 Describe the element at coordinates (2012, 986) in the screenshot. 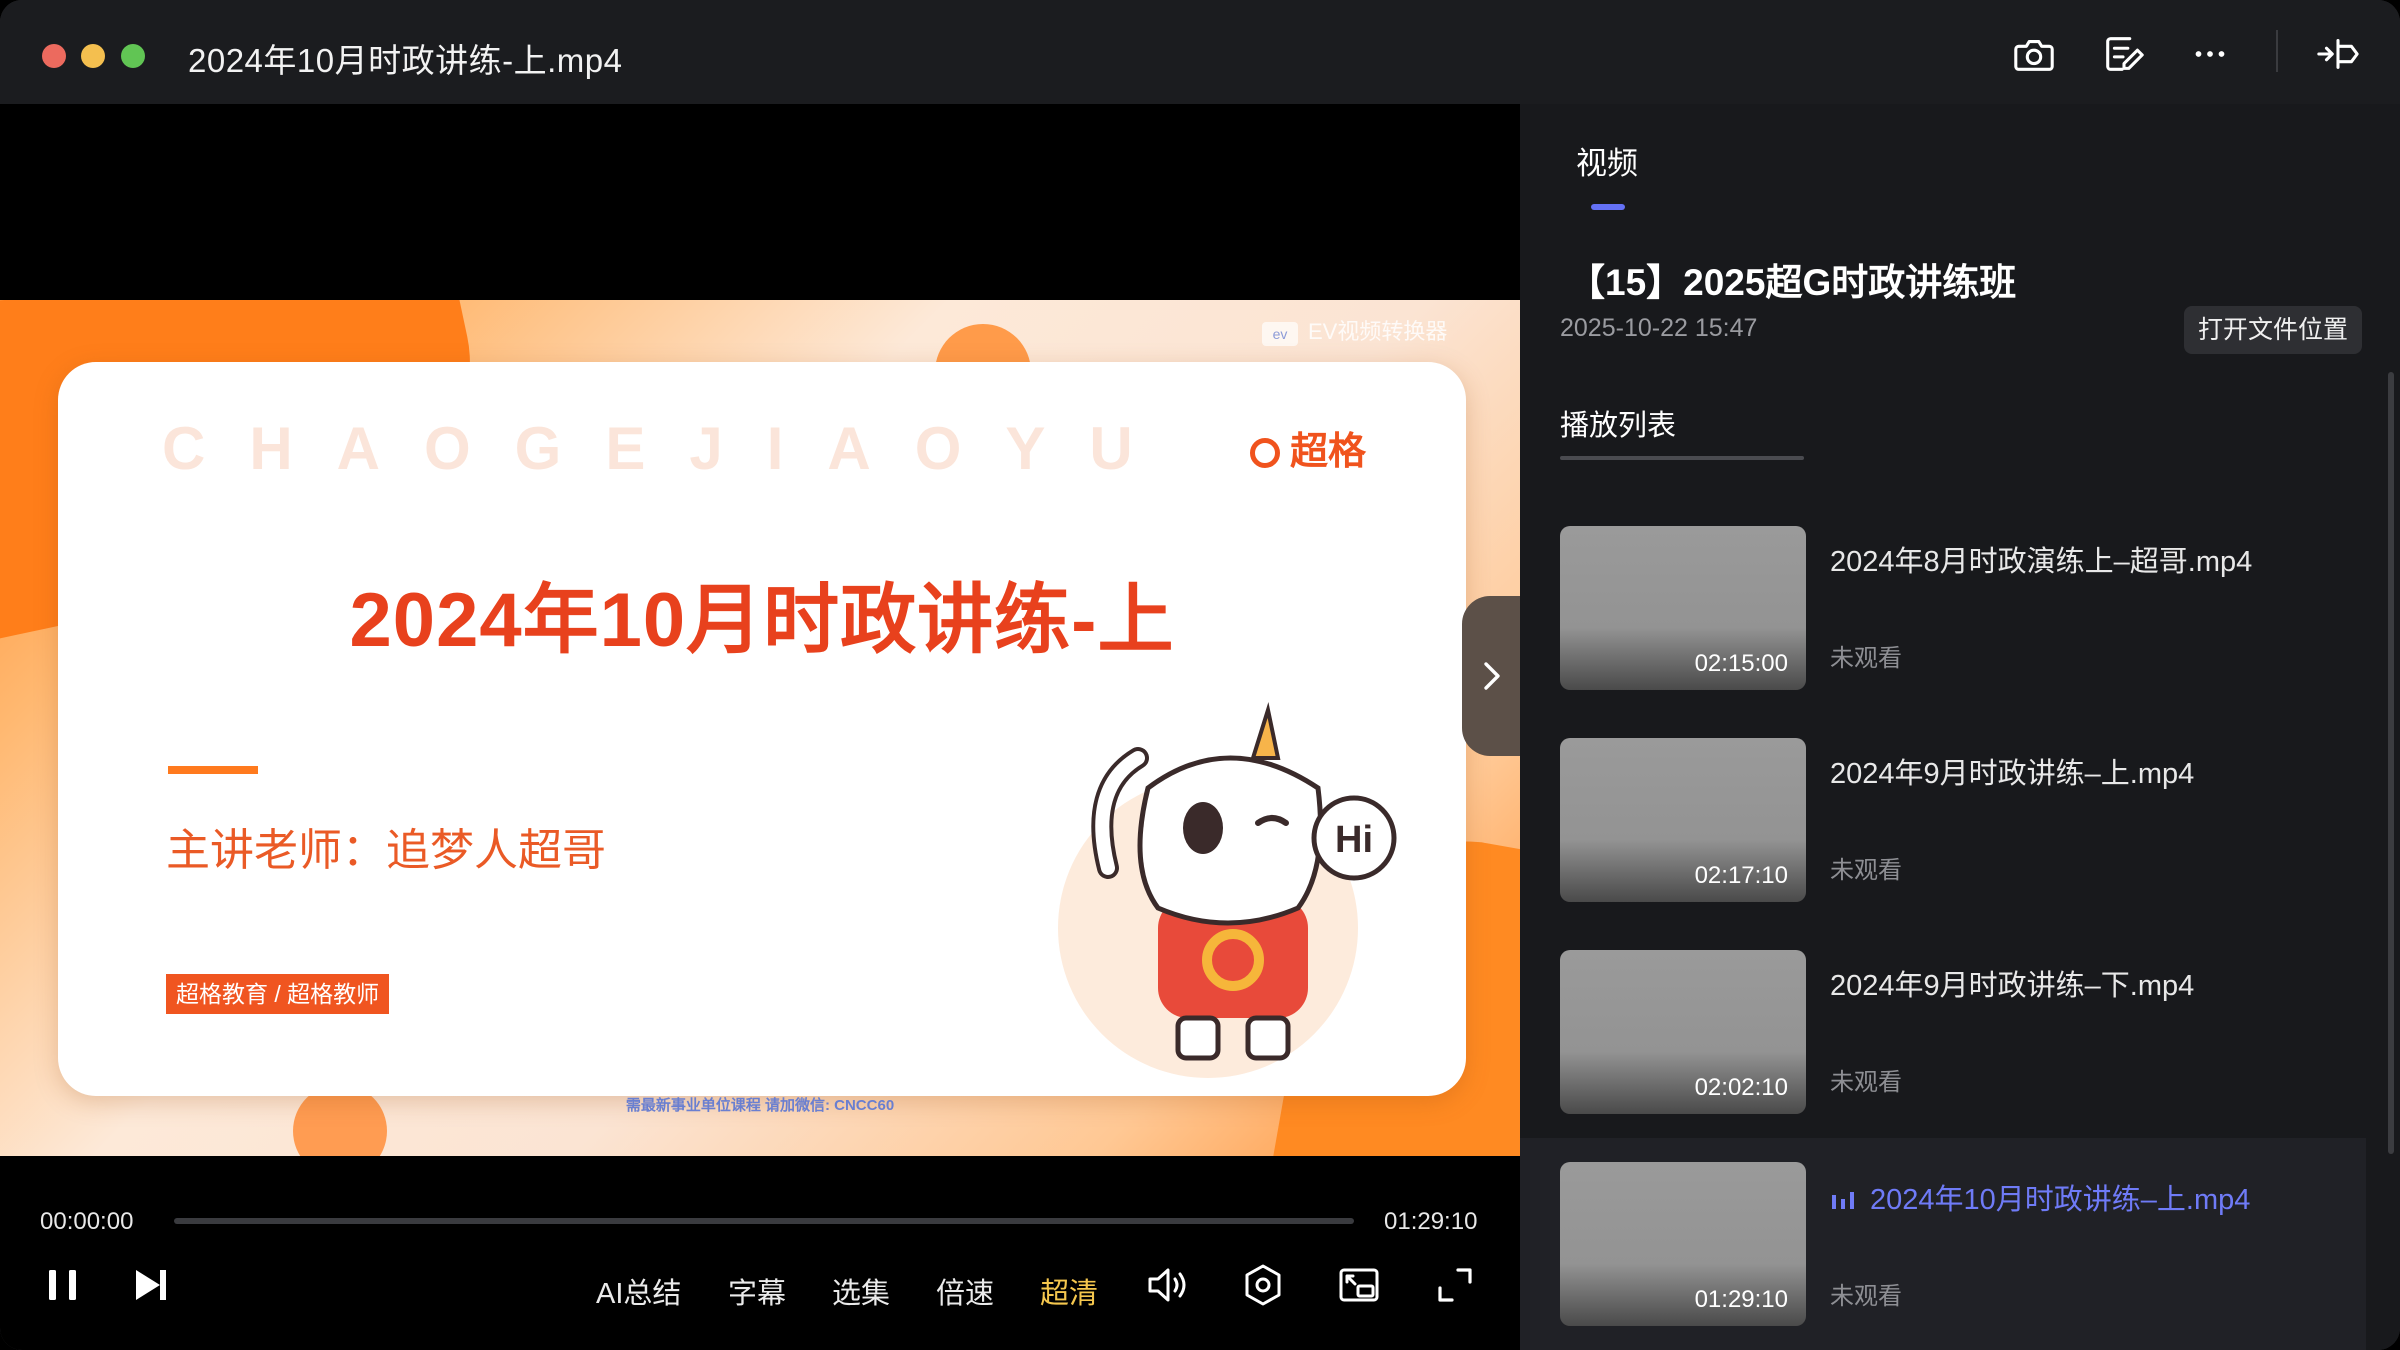

I see `playlist-item-title: 2024年9月时政讲练–下.mp4` at that location.